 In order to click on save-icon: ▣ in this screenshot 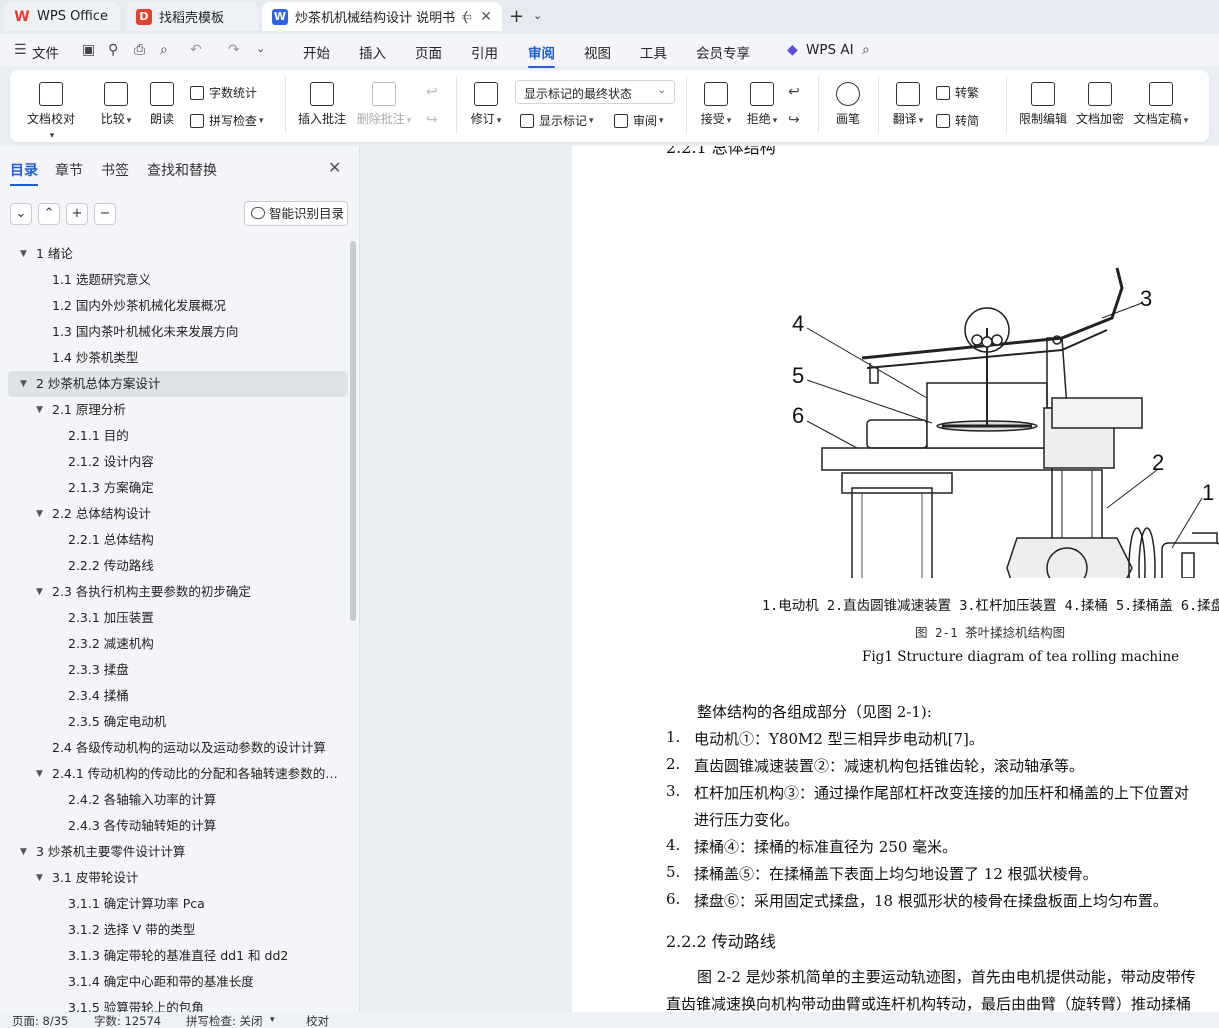, I will do `click(88, 50)`.